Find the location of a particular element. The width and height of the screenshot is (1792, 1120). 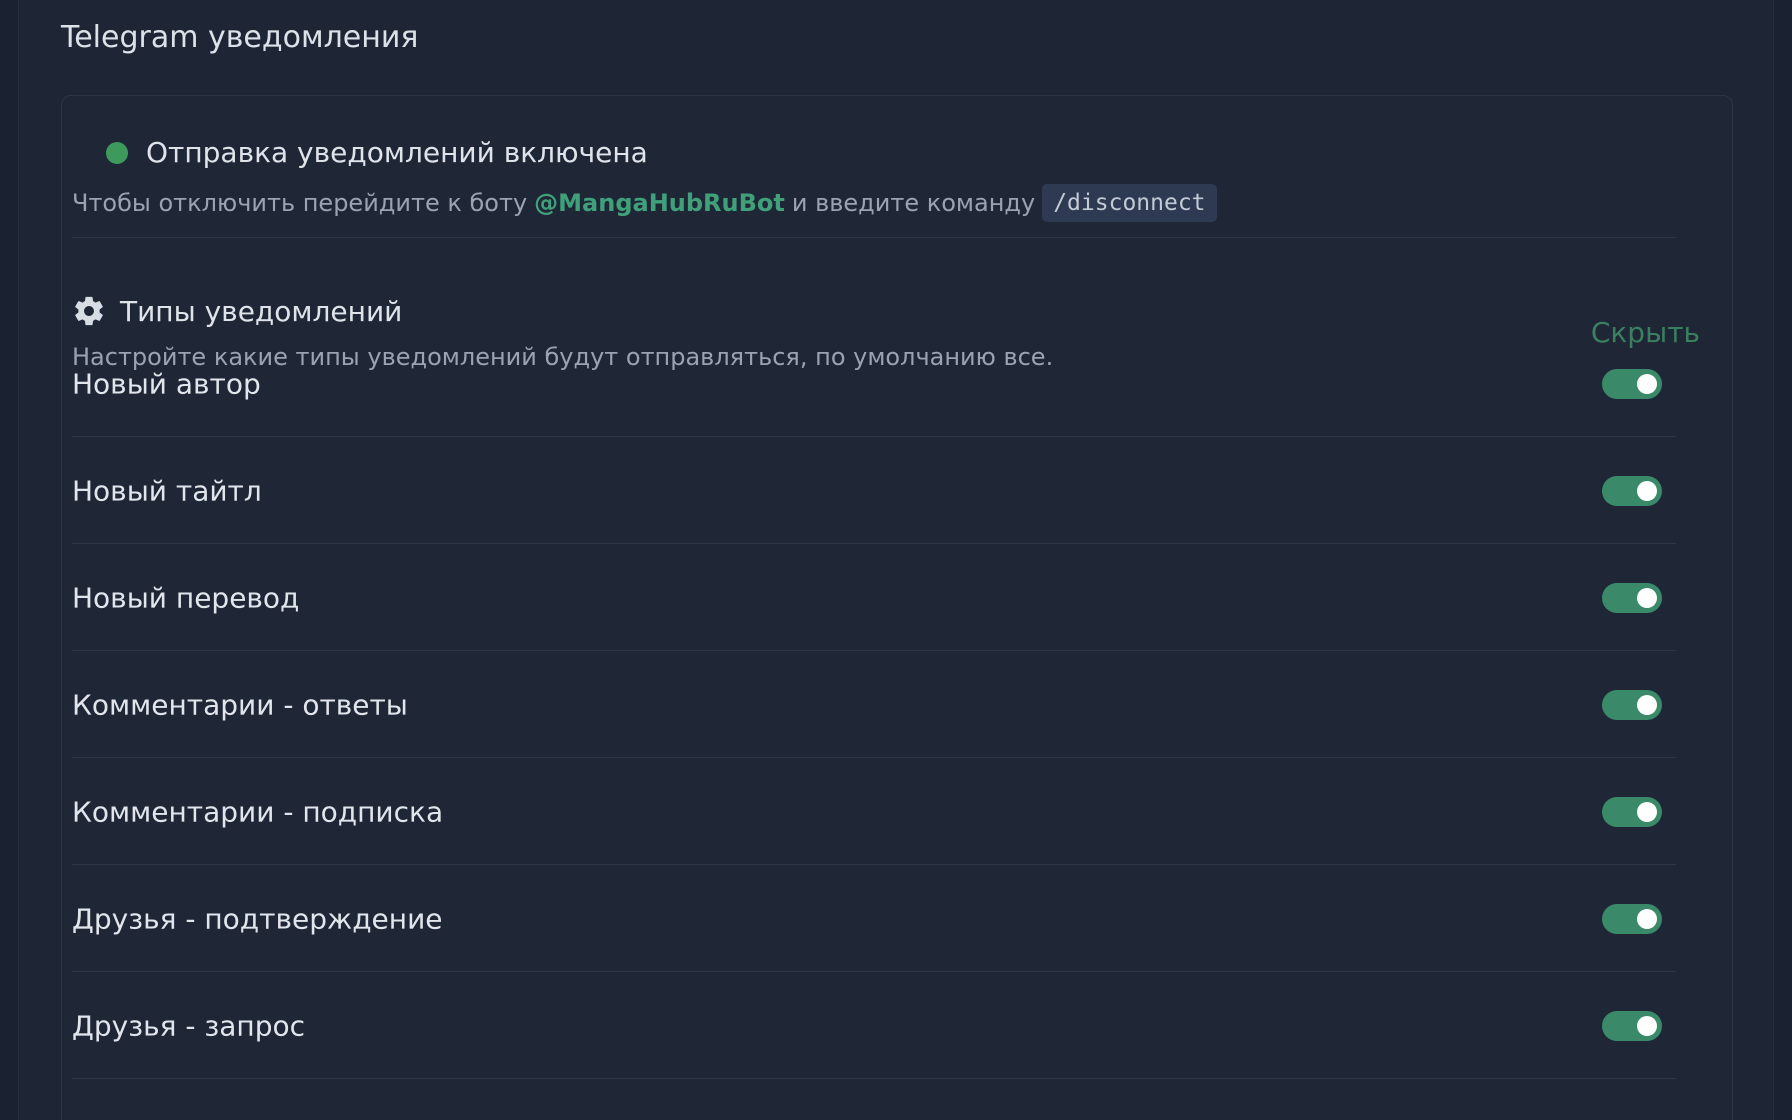

gear-icon is located at coordinates (89, 311).